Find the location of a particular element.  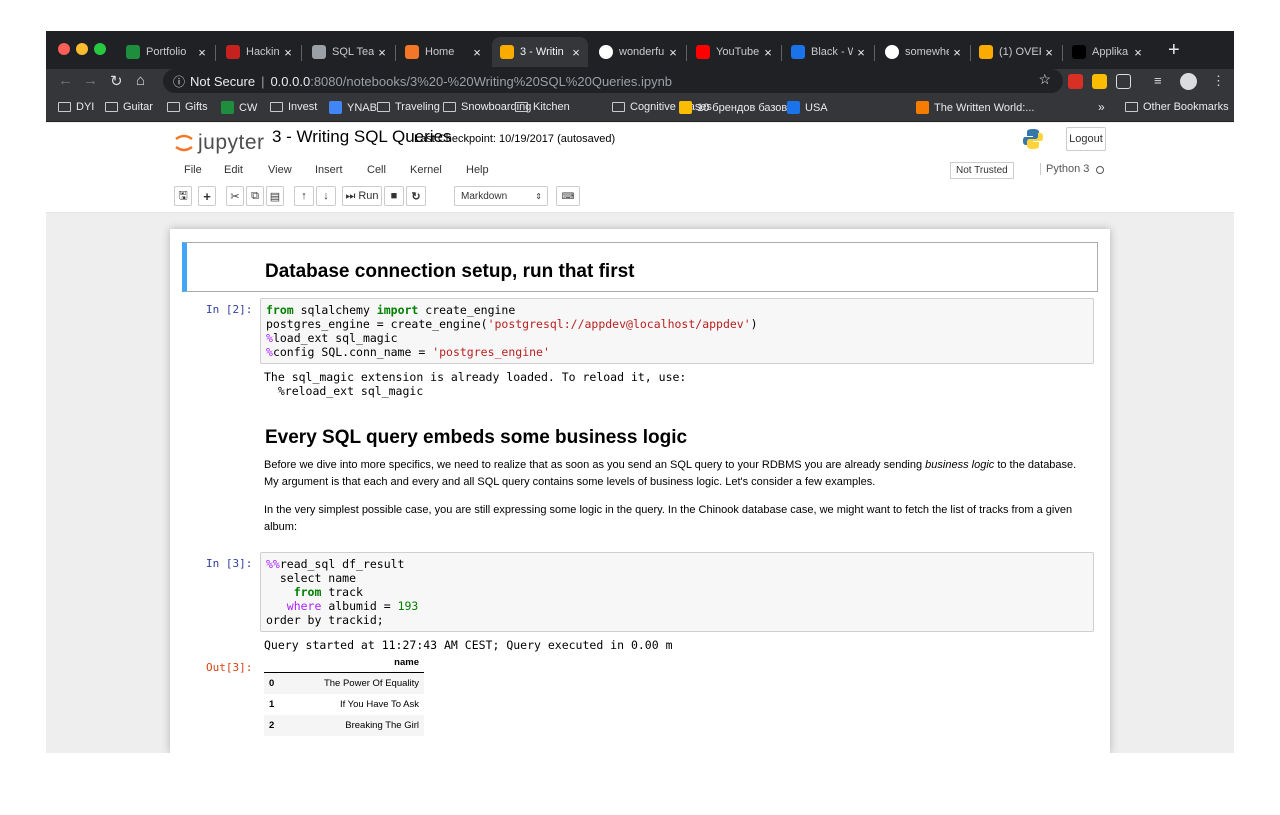

bookmark-item: Traveling is located at coordinates (408, 107).